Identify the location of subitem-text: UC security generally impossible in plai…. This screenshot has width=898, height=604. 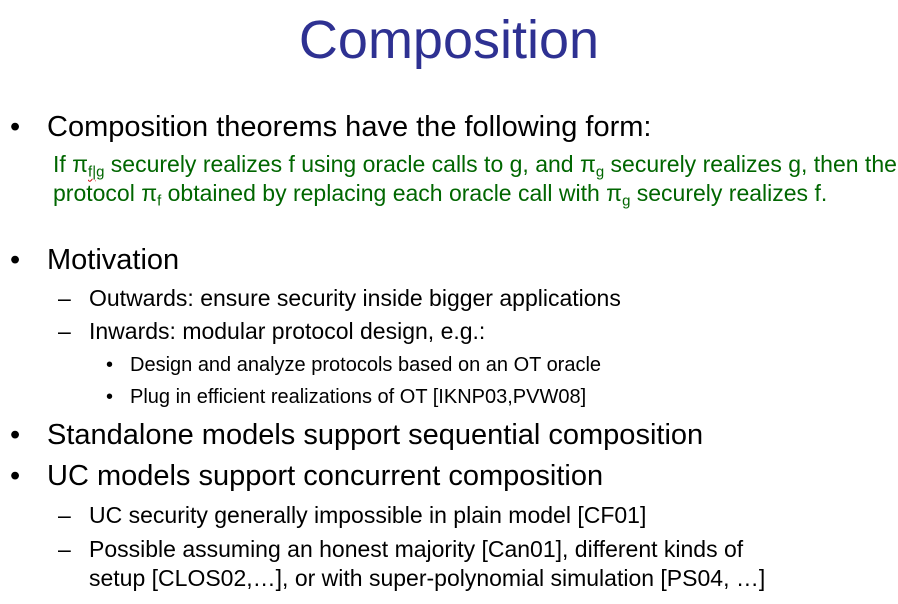
(368, 515).